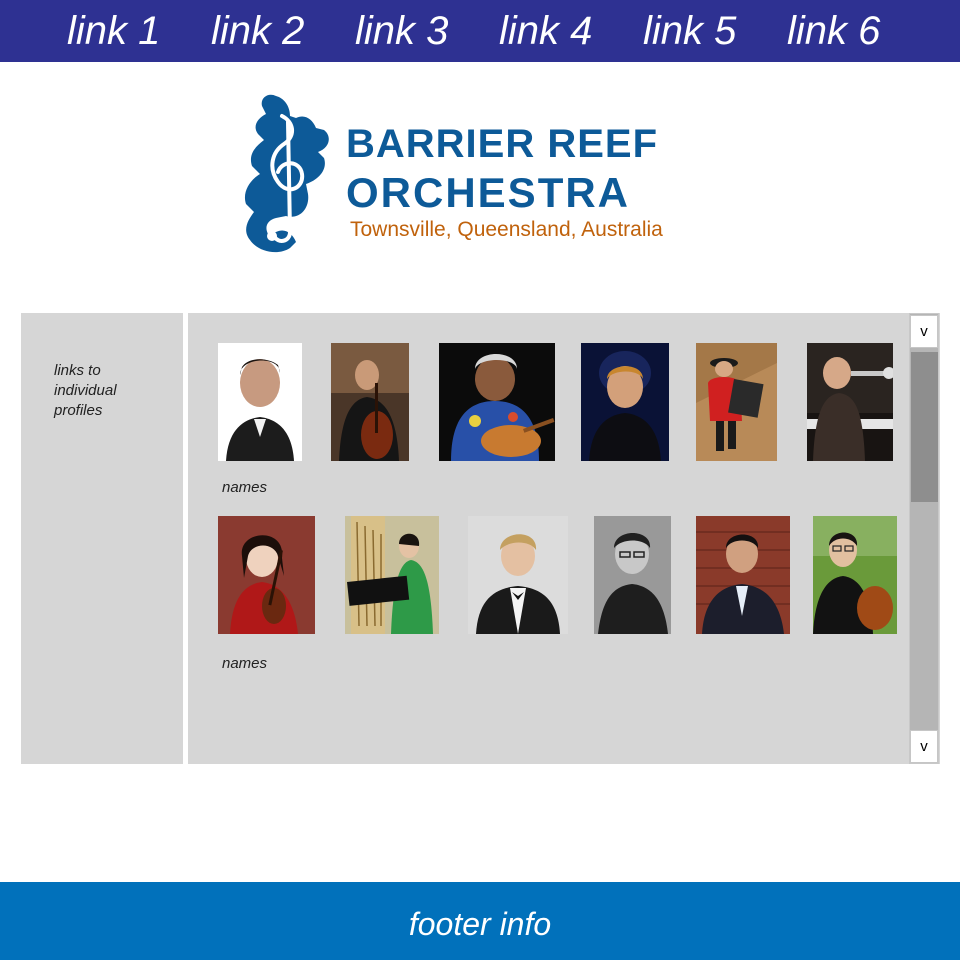 The height and width of the screenshot is (966, 960). I want to click on row-2-names: names, so click(245, 663).